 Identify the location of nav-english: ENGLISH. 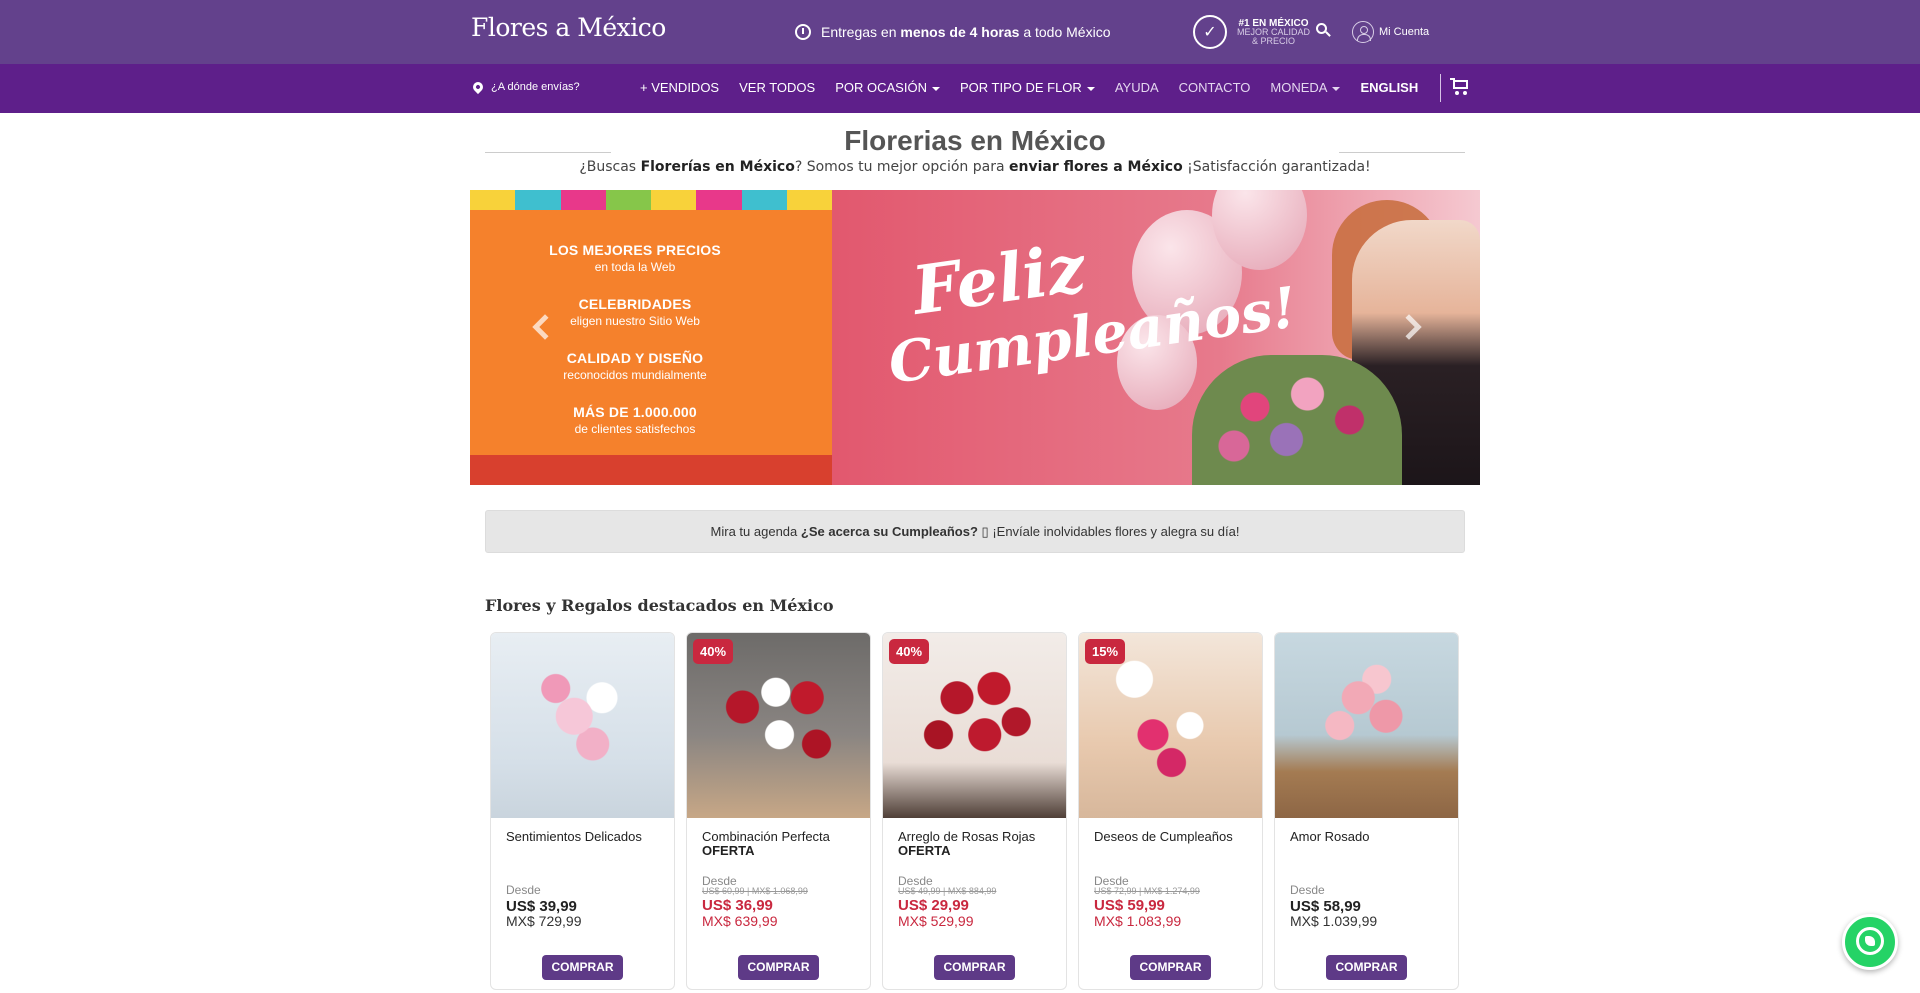
(1389, 87).